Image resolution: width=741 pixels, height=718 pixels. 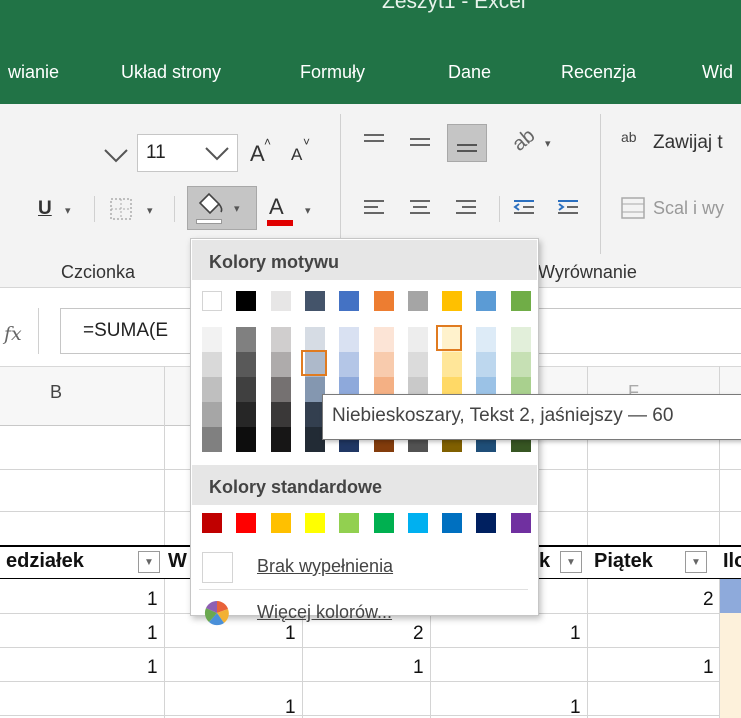 What do you see at coordinates (56, 392) in the screenshot?
I see `column-header-b: B` at bounding box center [56, 392].